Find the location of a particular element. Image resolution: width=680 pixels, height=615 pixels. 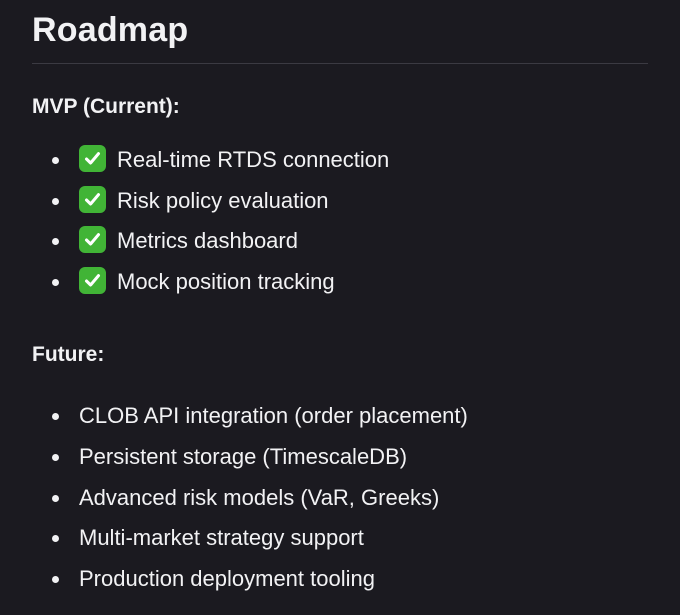

list-item-label: Production deployment tooling is located at coordinates (227, 578).